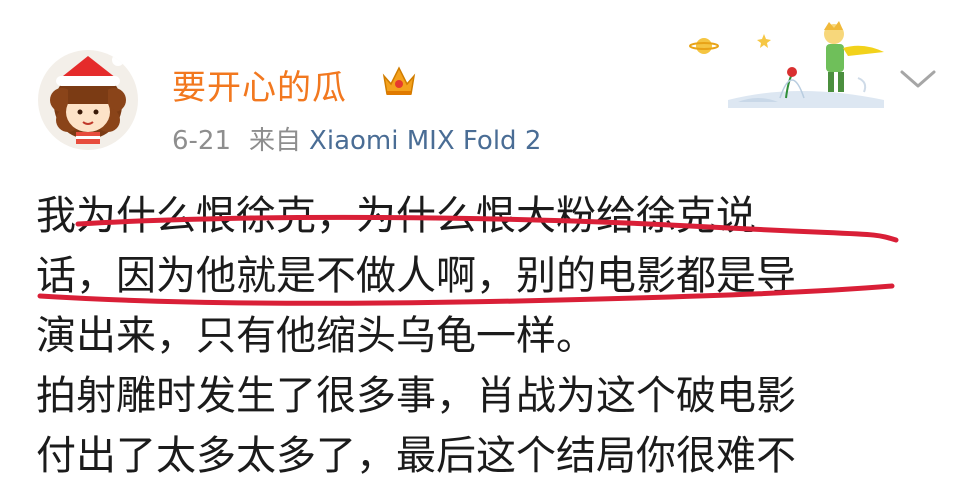 The height and width of the screenshot is (486, 960). Describe the element at coordinates (399, 81) in the screenshot. I see `member-crown-icon` at that location.